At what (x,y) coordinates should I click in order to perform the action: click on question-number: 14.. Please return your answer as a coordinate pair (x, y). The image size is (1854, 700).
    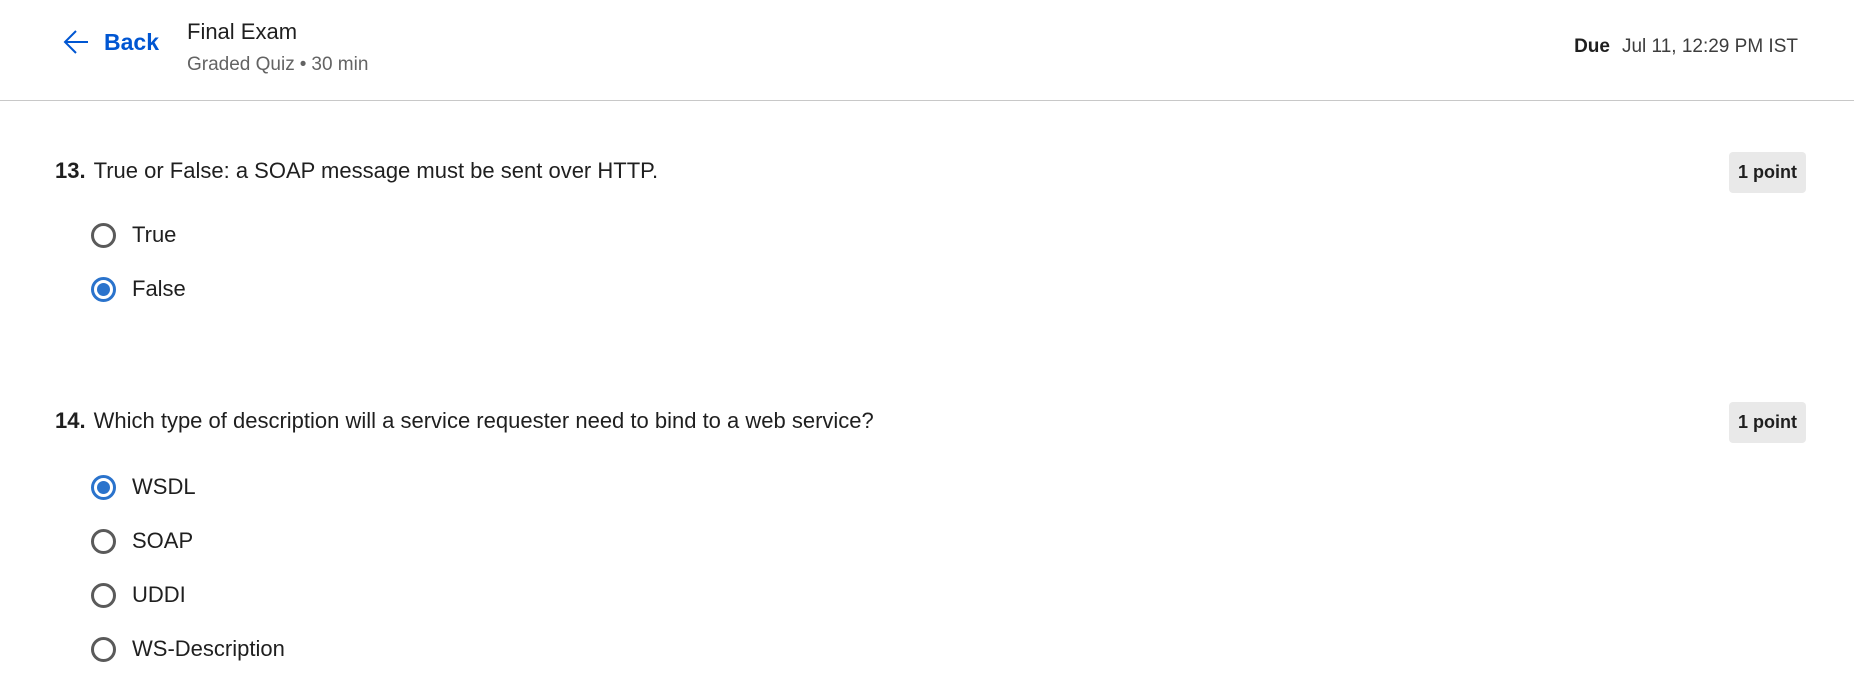
    Looking at the image, I should click on (70, 420).